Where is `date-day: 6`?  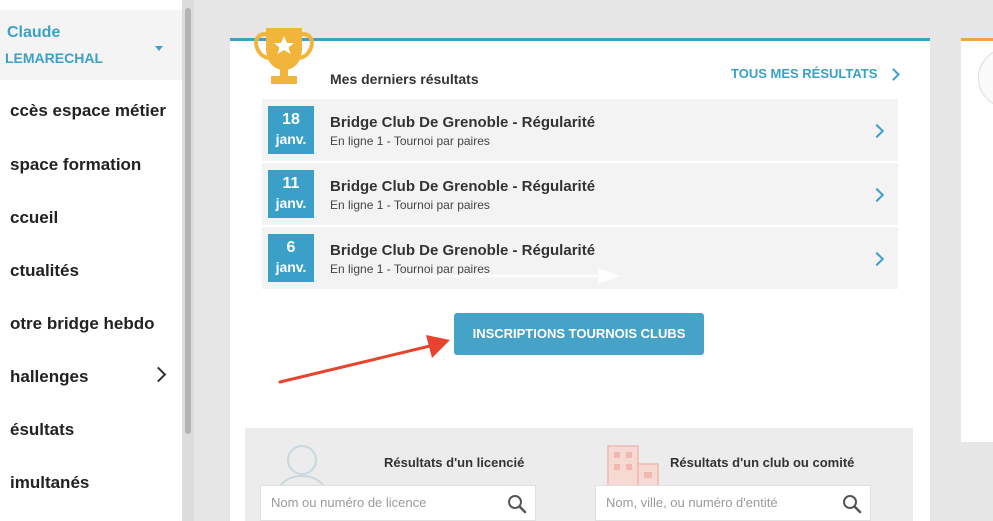 date-day: 6 is located at coordinates (291, 247).